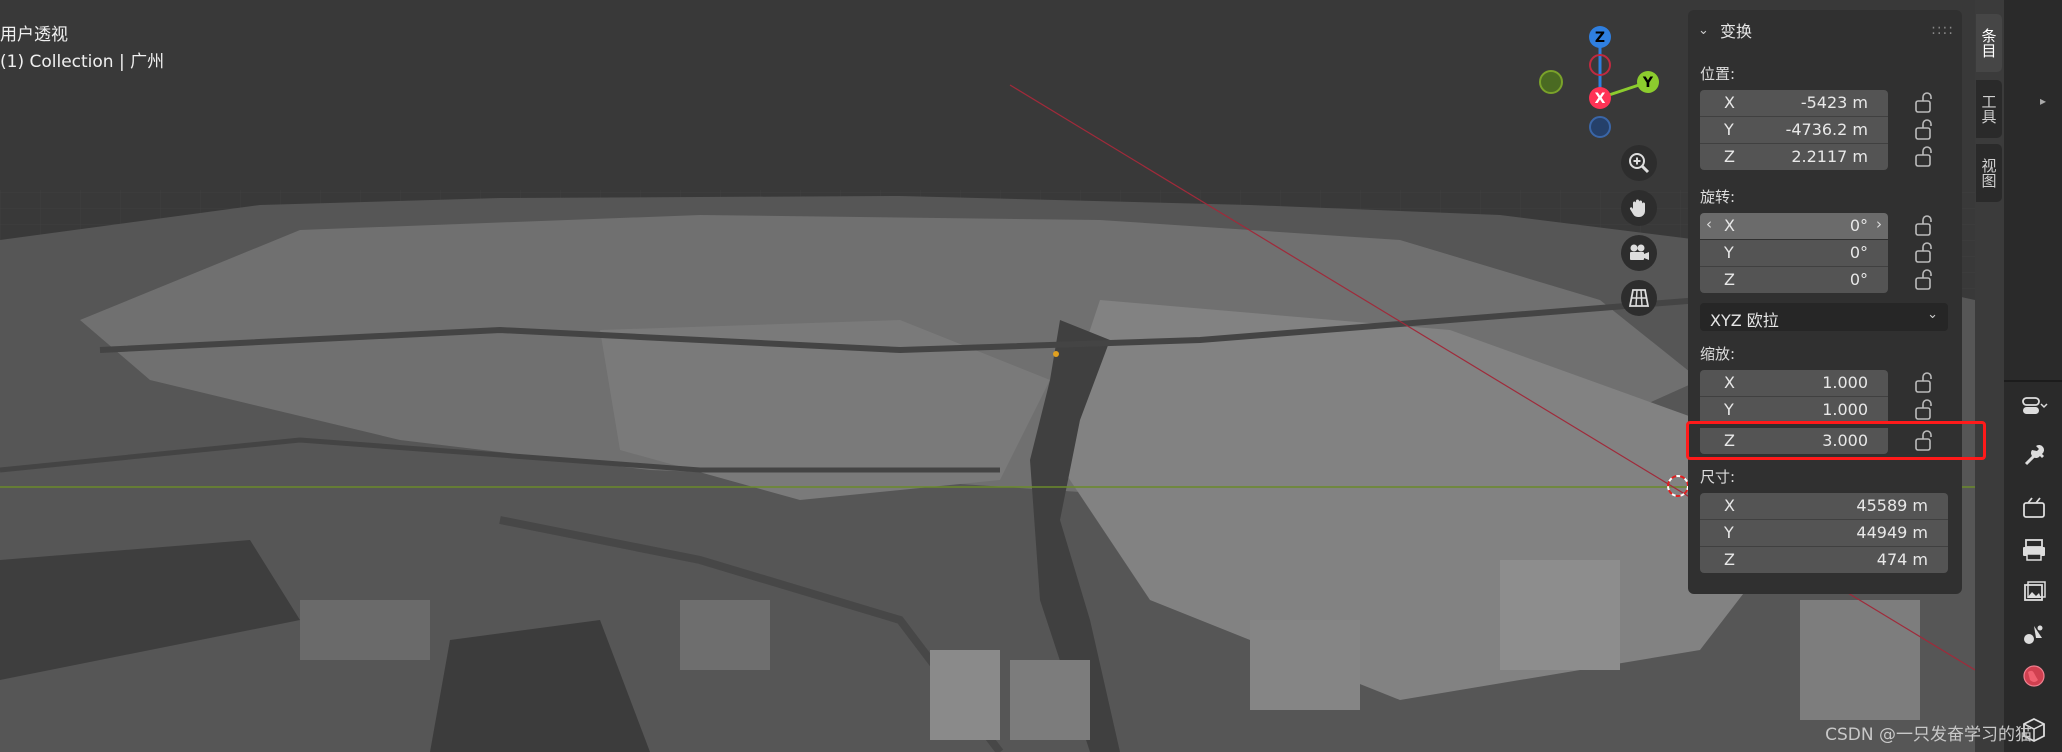 The image size is (2062, 752). Describe the element at coordinates (2043, 101) in the screenshot. I see `expand-arrow-icon: ▸` at that location.